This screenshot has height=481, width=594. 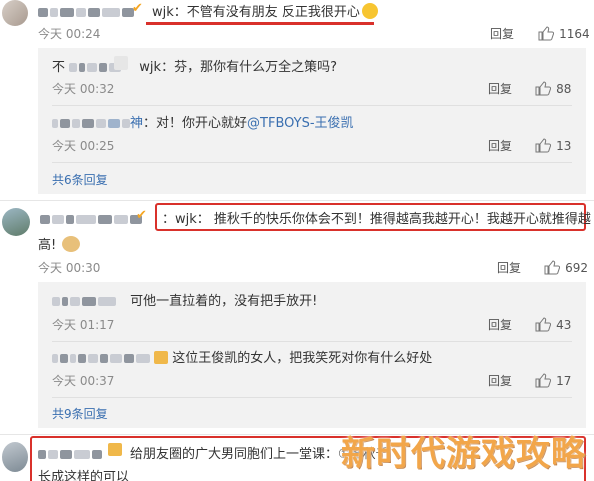 What do you see at coordinates (242, 356) in the screenshot?
I see `reply-item: 这位王俊凯的女人，把我笑死对你有什么好处` at bounding box center [242, 356].